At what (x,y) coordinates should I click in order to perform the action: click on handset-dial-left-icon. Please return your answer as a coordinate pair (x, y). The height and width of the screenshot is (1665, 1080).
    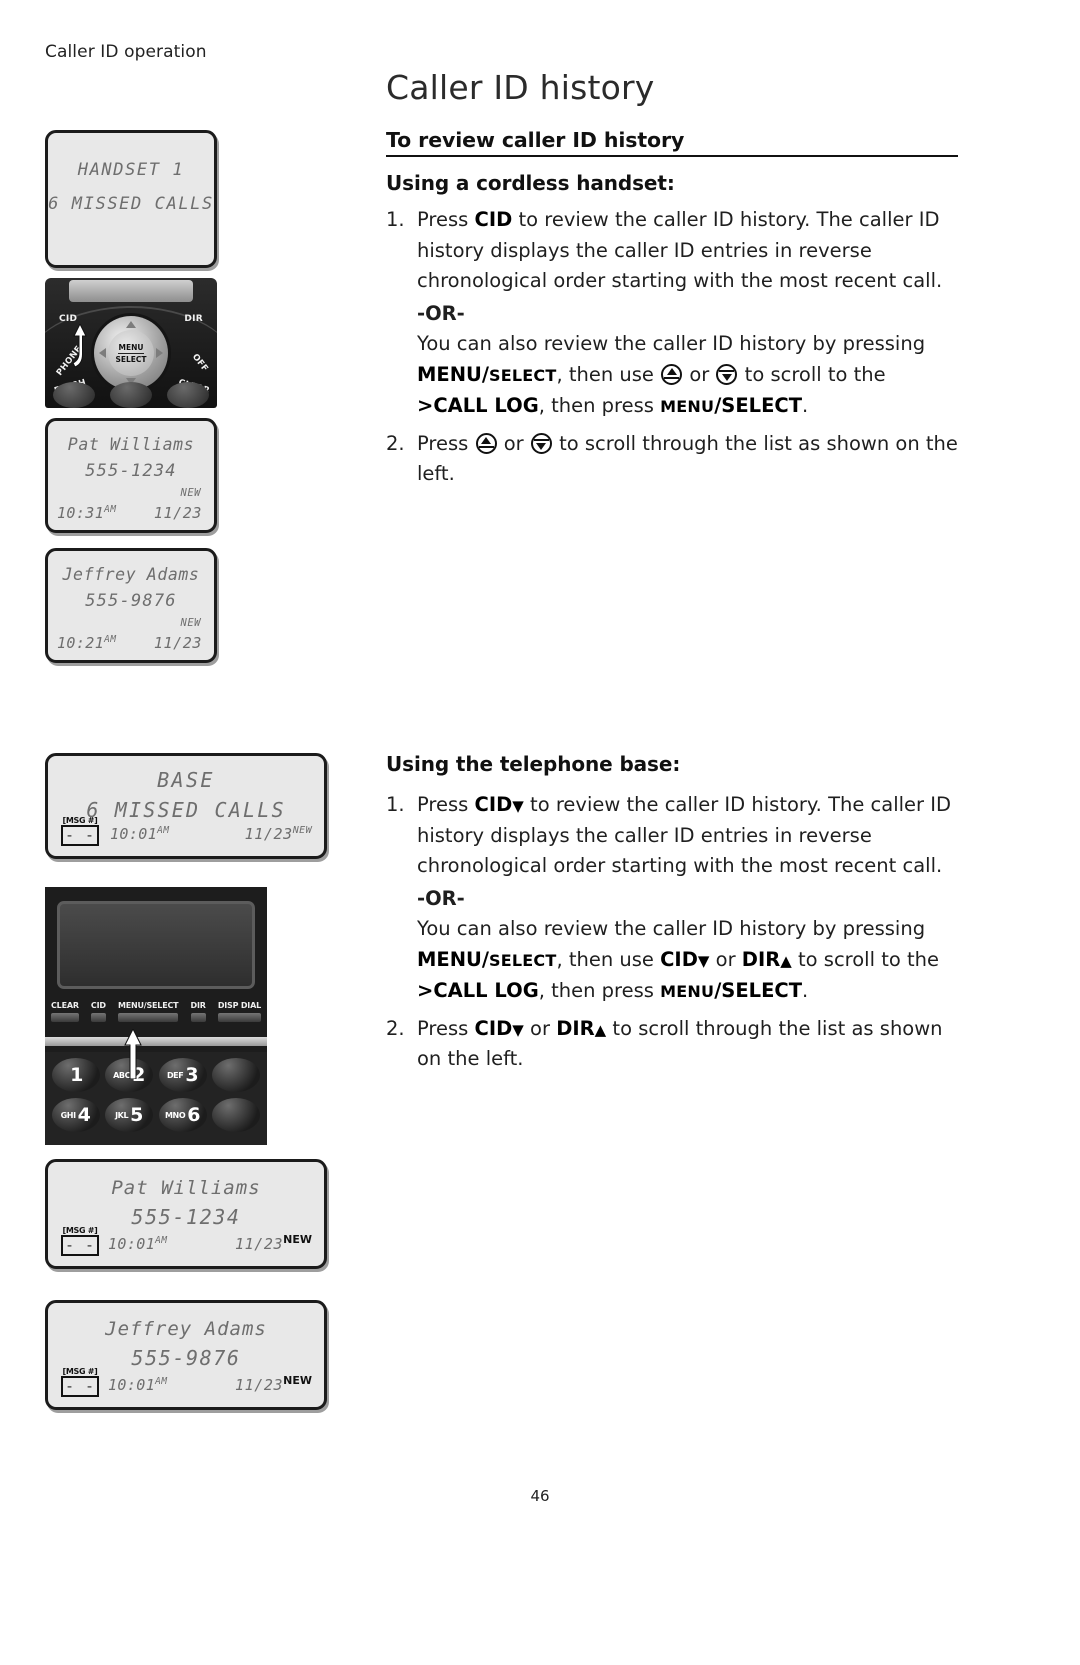
    Looking at the image, I should click on (102, 353).